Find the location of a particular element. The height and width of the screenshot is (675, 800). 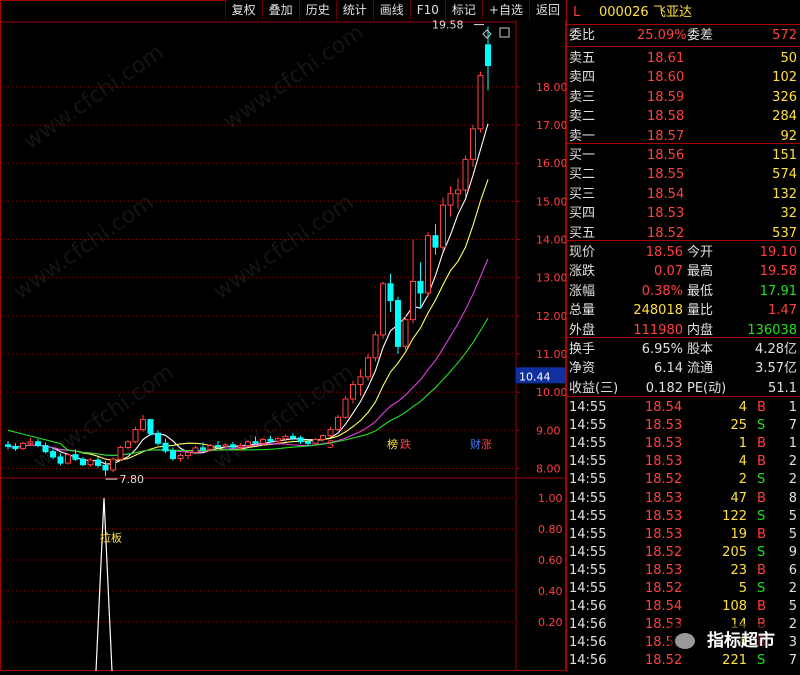

stat-value: 1.47 is located at coordinates (782, 311).